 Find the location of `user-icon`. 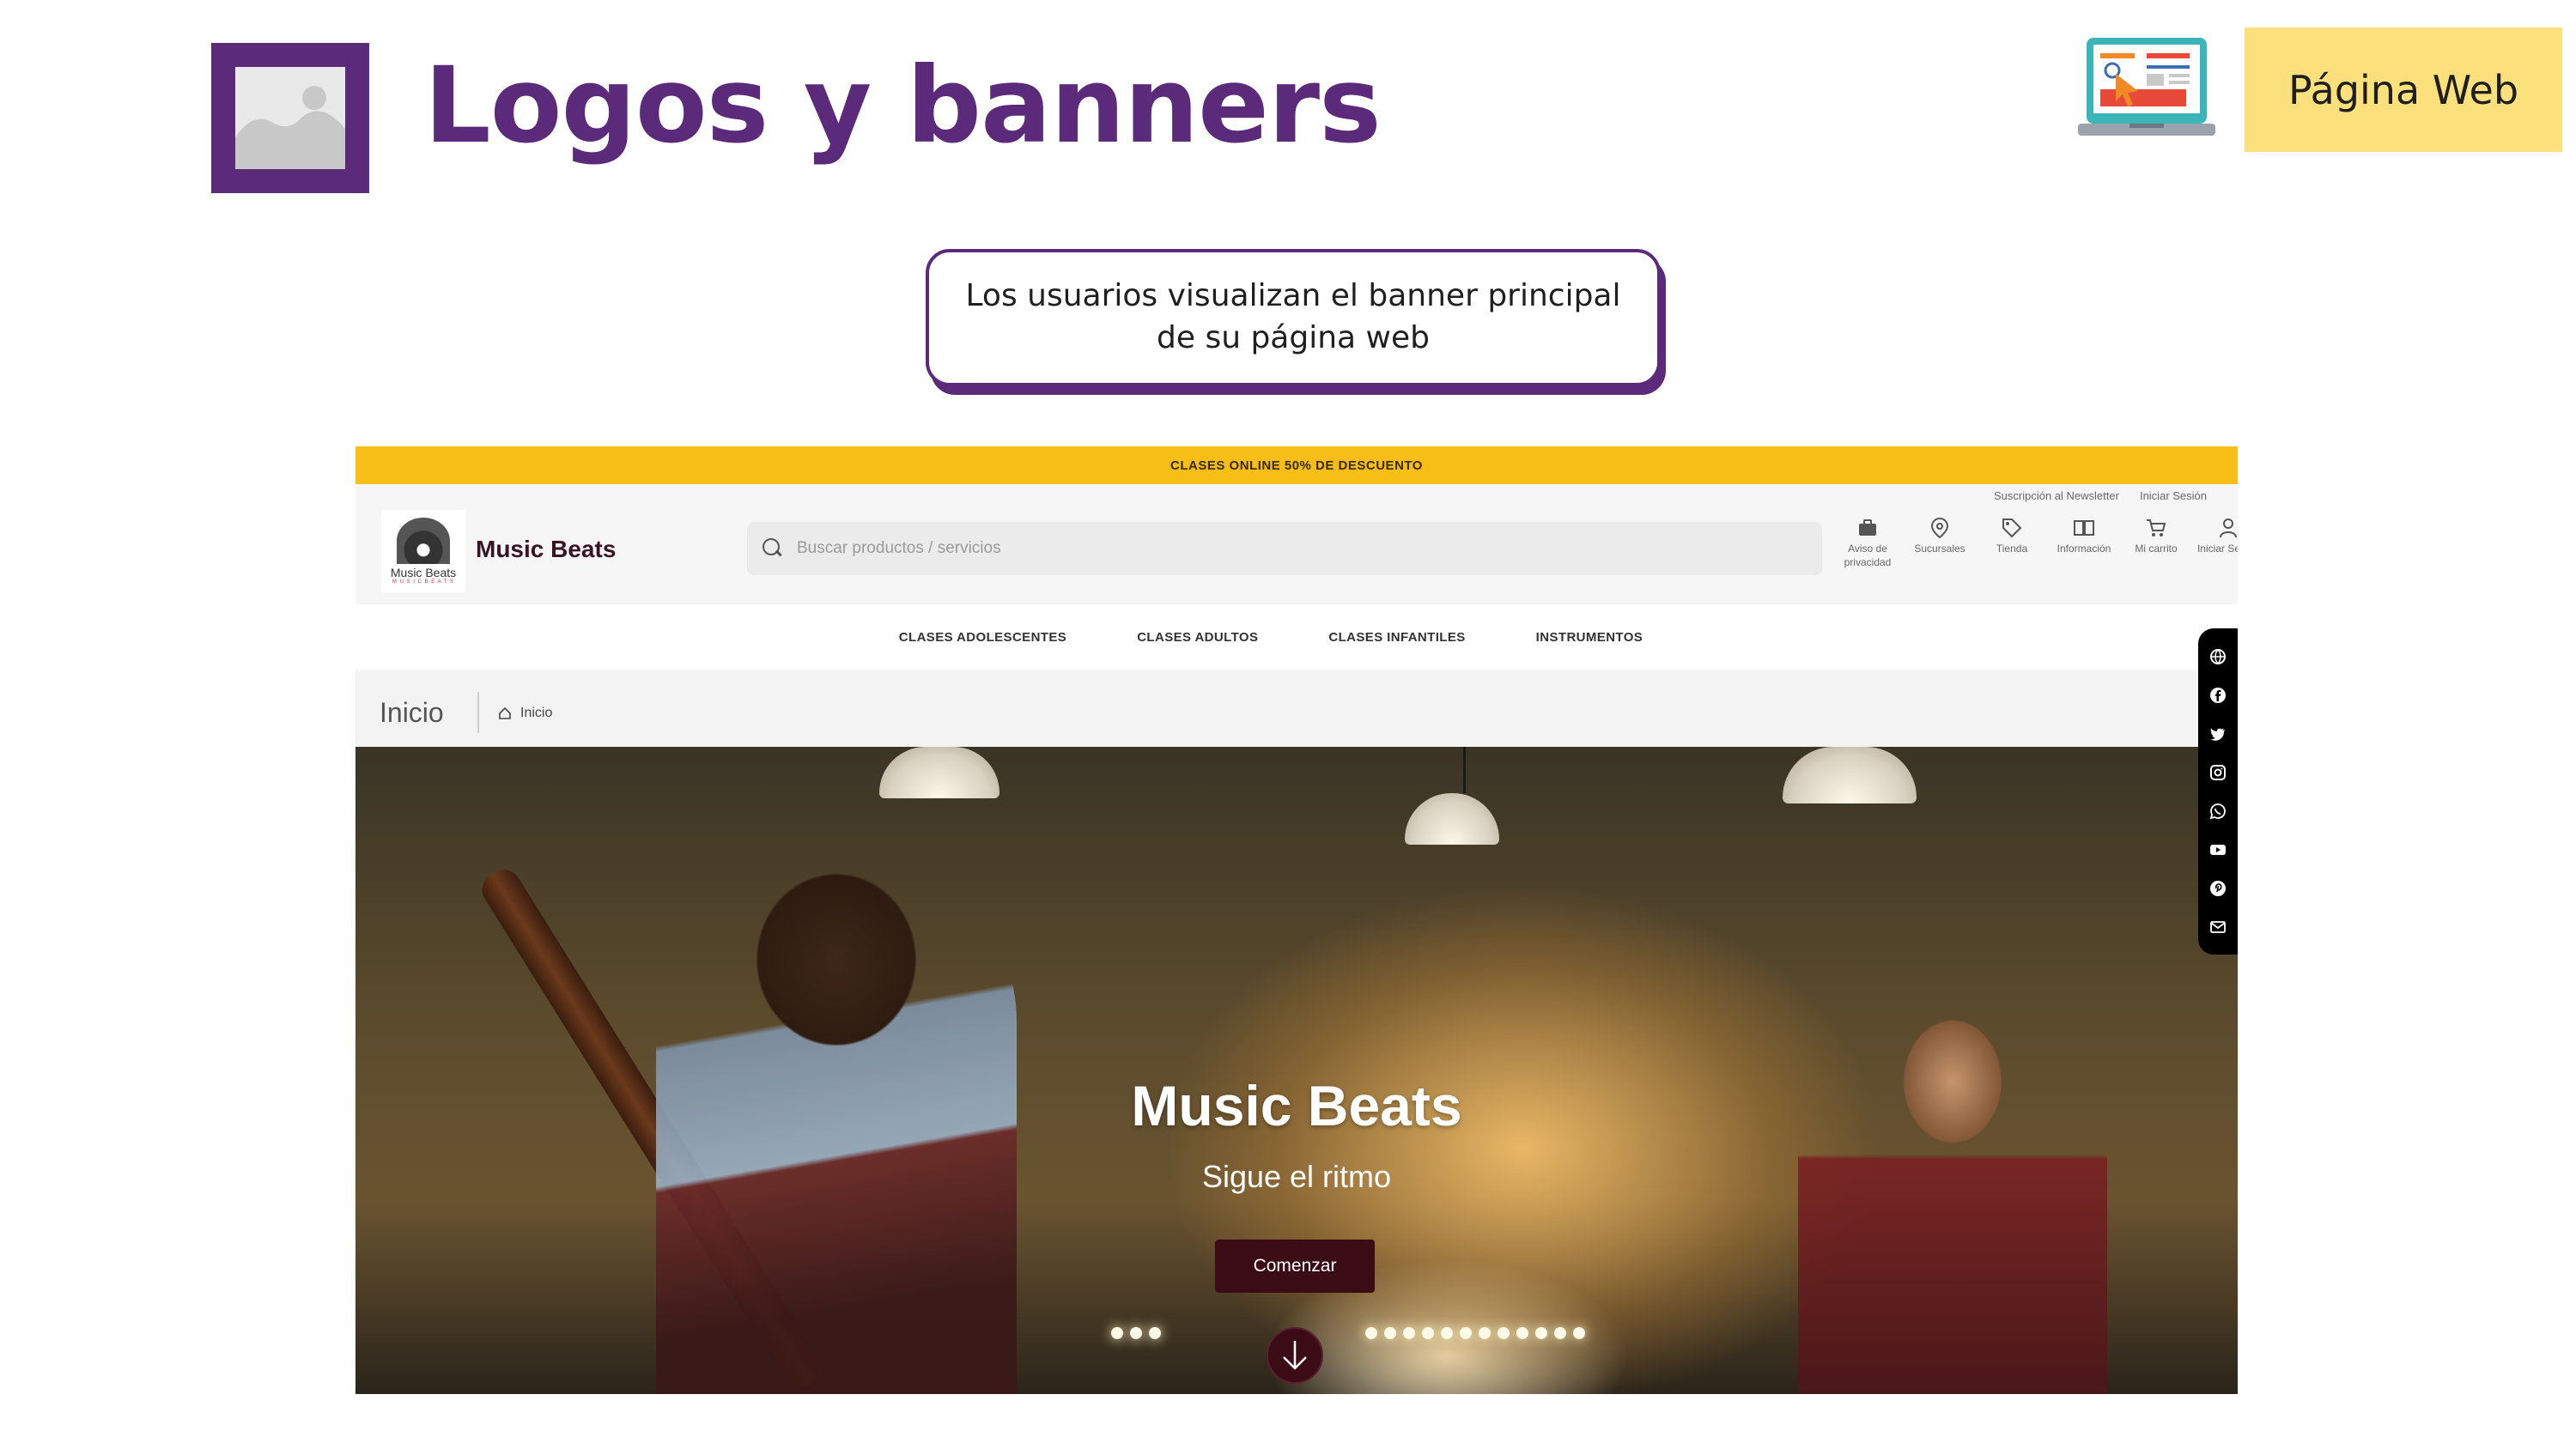

user-icon is located at coordinates (2229, 528).